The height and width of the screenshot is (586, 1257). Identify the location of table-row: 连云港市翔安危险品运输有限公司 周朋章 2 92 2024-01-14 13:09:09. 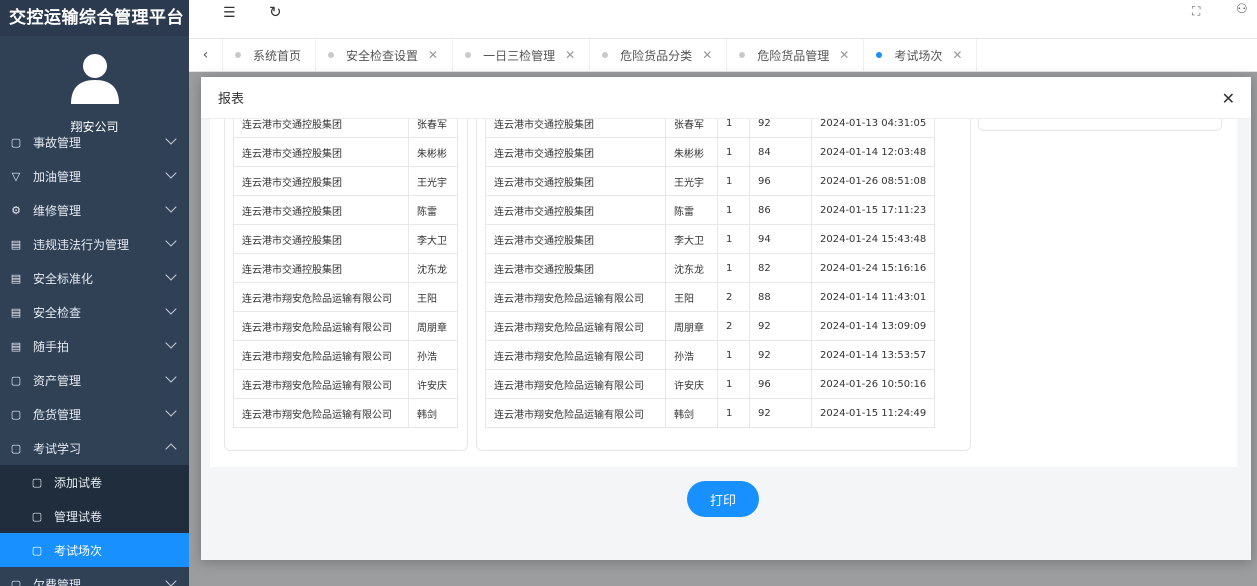
(710, 326).